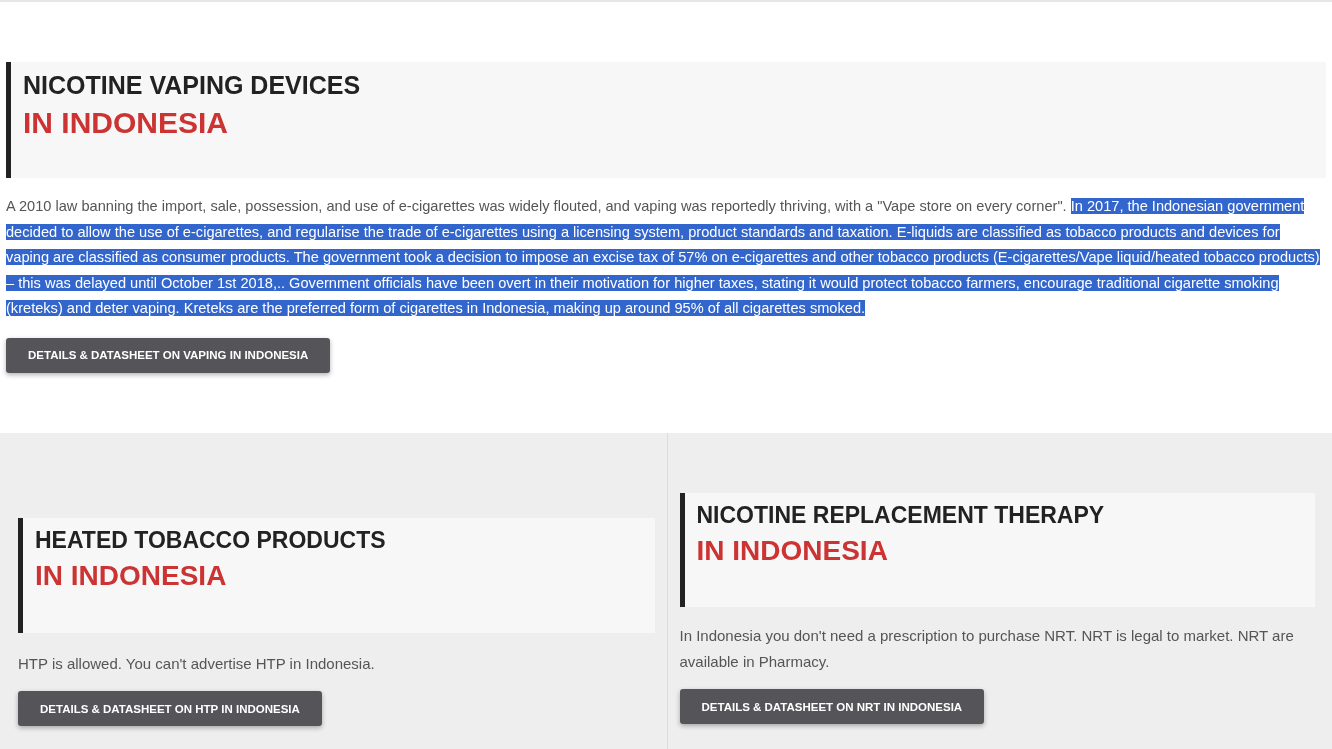 The width and height of the screenshot is (1332, 749). Describe the element at coordinates (210, 540) in the screenshot. I see `section-title: HEATED TOBACCO PRODUCTS` at that location.